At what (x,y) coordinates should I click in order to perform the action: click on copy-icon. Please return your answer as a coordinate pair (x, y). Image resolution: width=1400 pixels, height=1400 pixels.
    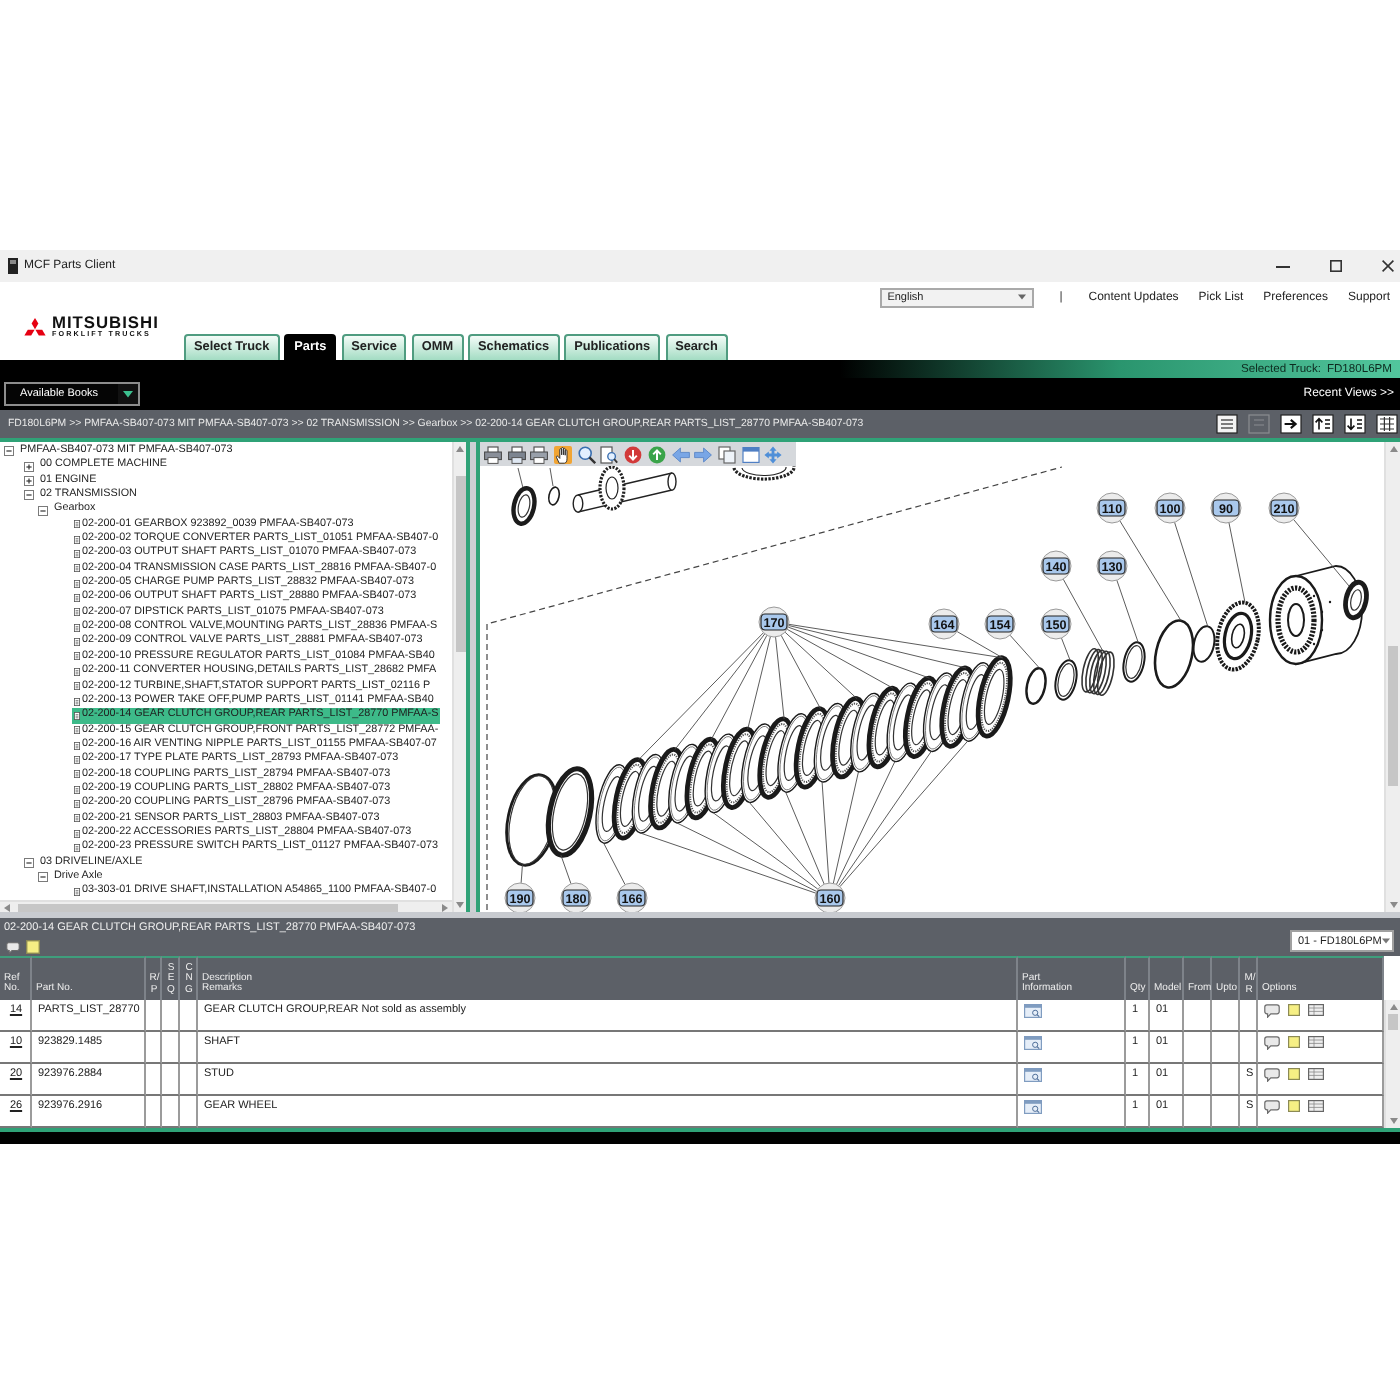
    Looking at the image, I should click on (726, 454).